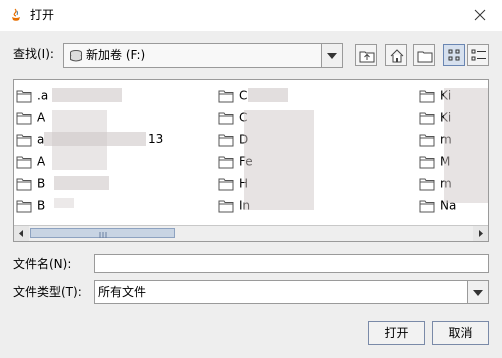 This screenshot has height=358, width=502. What do you see at coordinates (243, 95) in the screenshot?
I see `file-name: C` at bounding box center [243, 95].